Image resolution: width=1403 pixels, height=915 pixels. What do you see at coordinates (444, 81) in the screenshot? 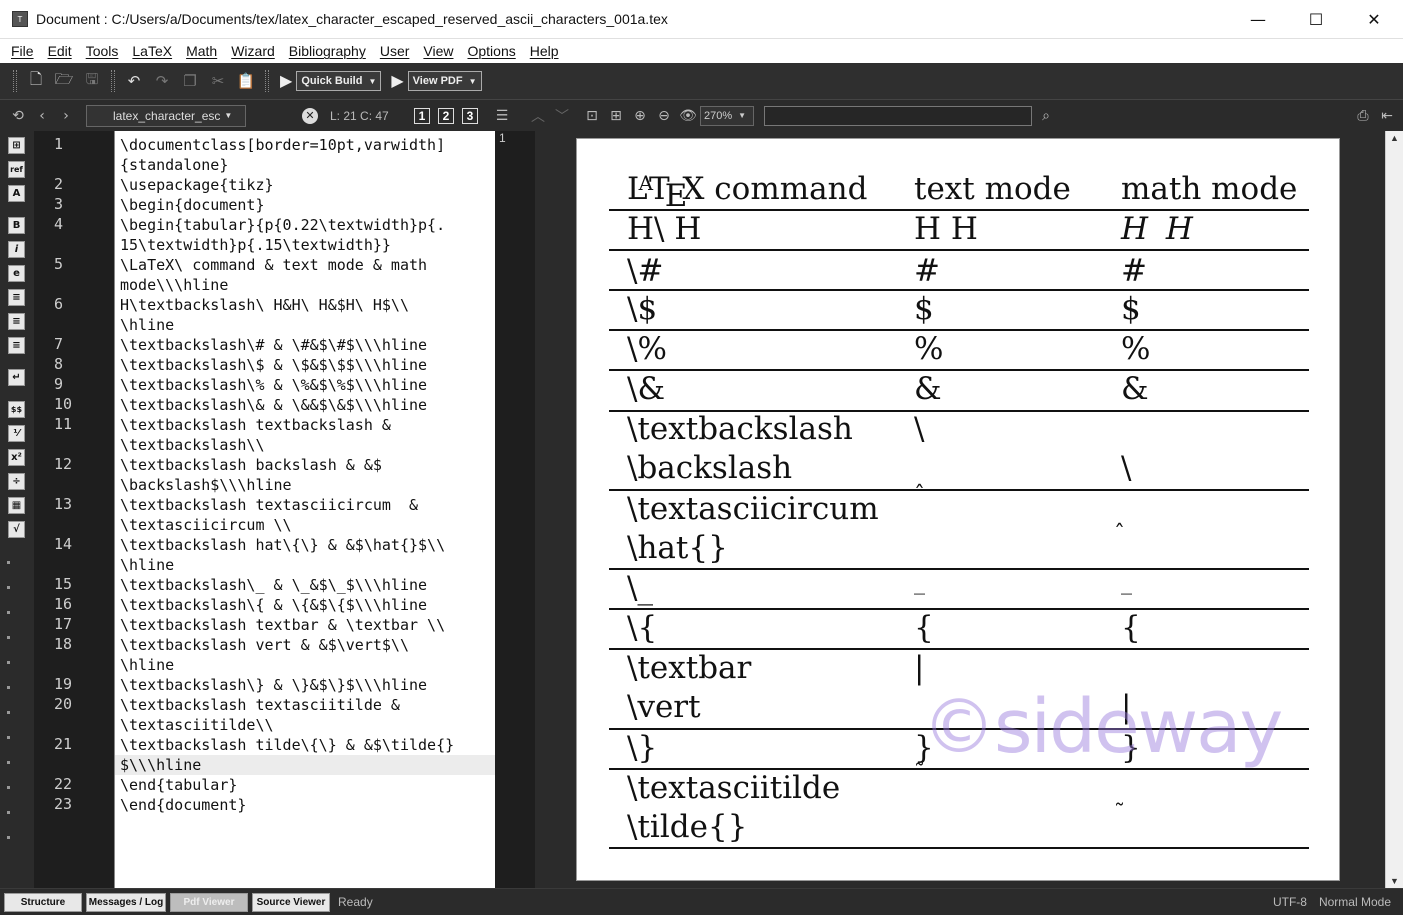
I see `view-pdf-select: View PDF ▼` at bounding box center [444, 81].